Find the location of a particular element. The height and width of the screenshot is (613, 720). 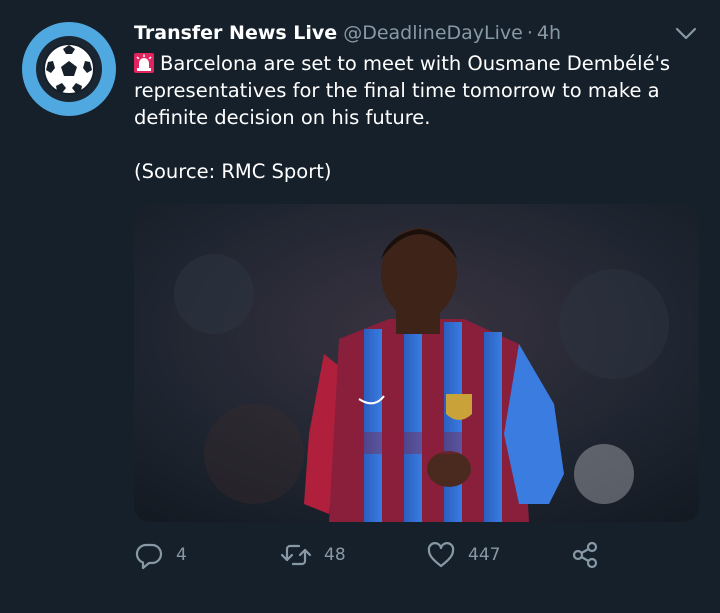

soccer-ball-icon is located at coordinates (69, 69).